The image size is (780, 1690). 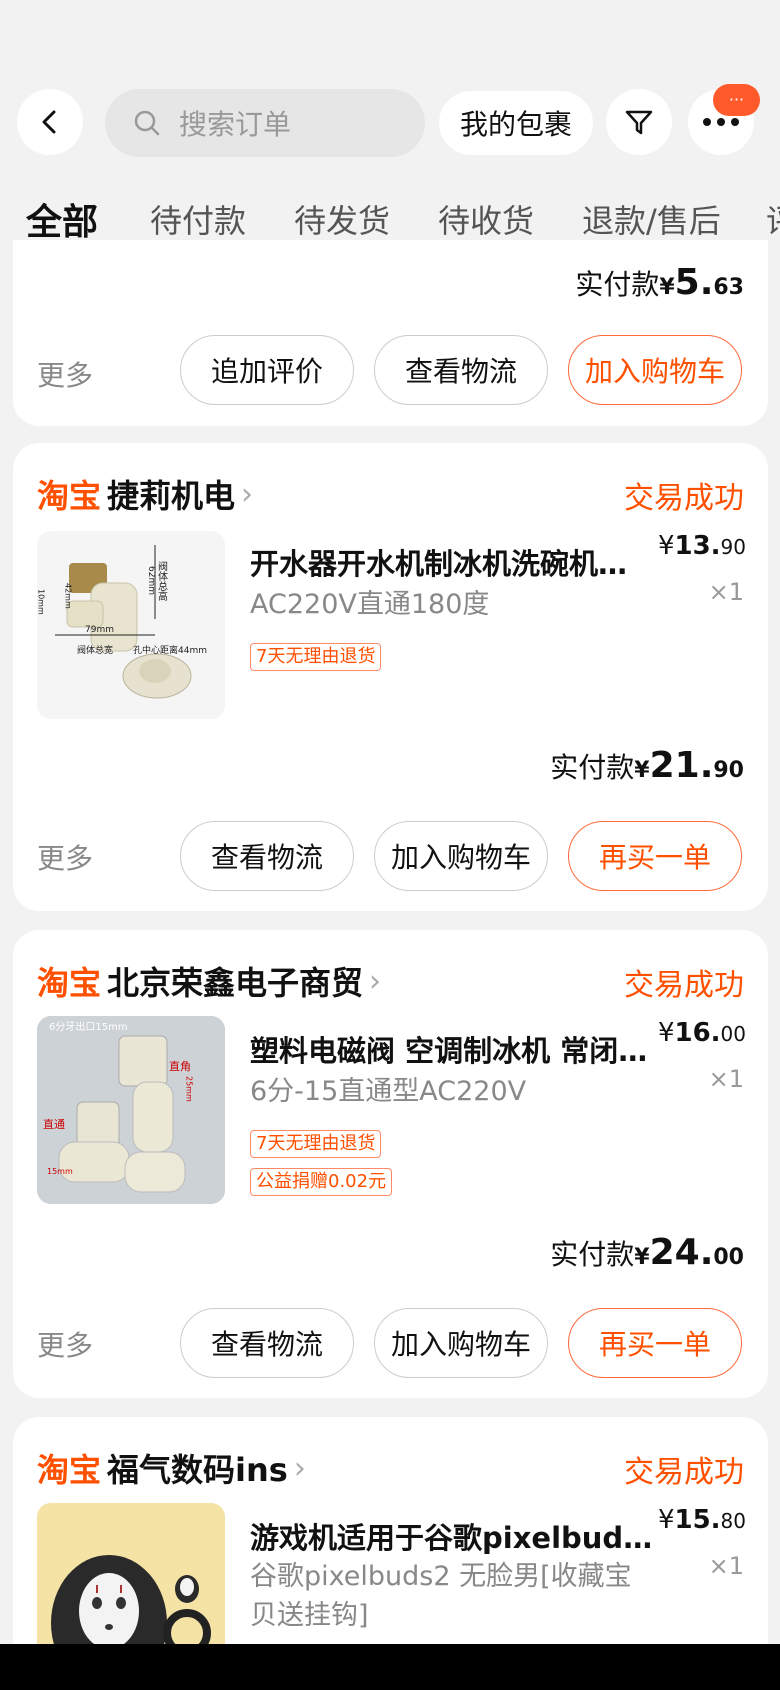 I want to click on svg-text: 10mm, so click(x=41, y=602).